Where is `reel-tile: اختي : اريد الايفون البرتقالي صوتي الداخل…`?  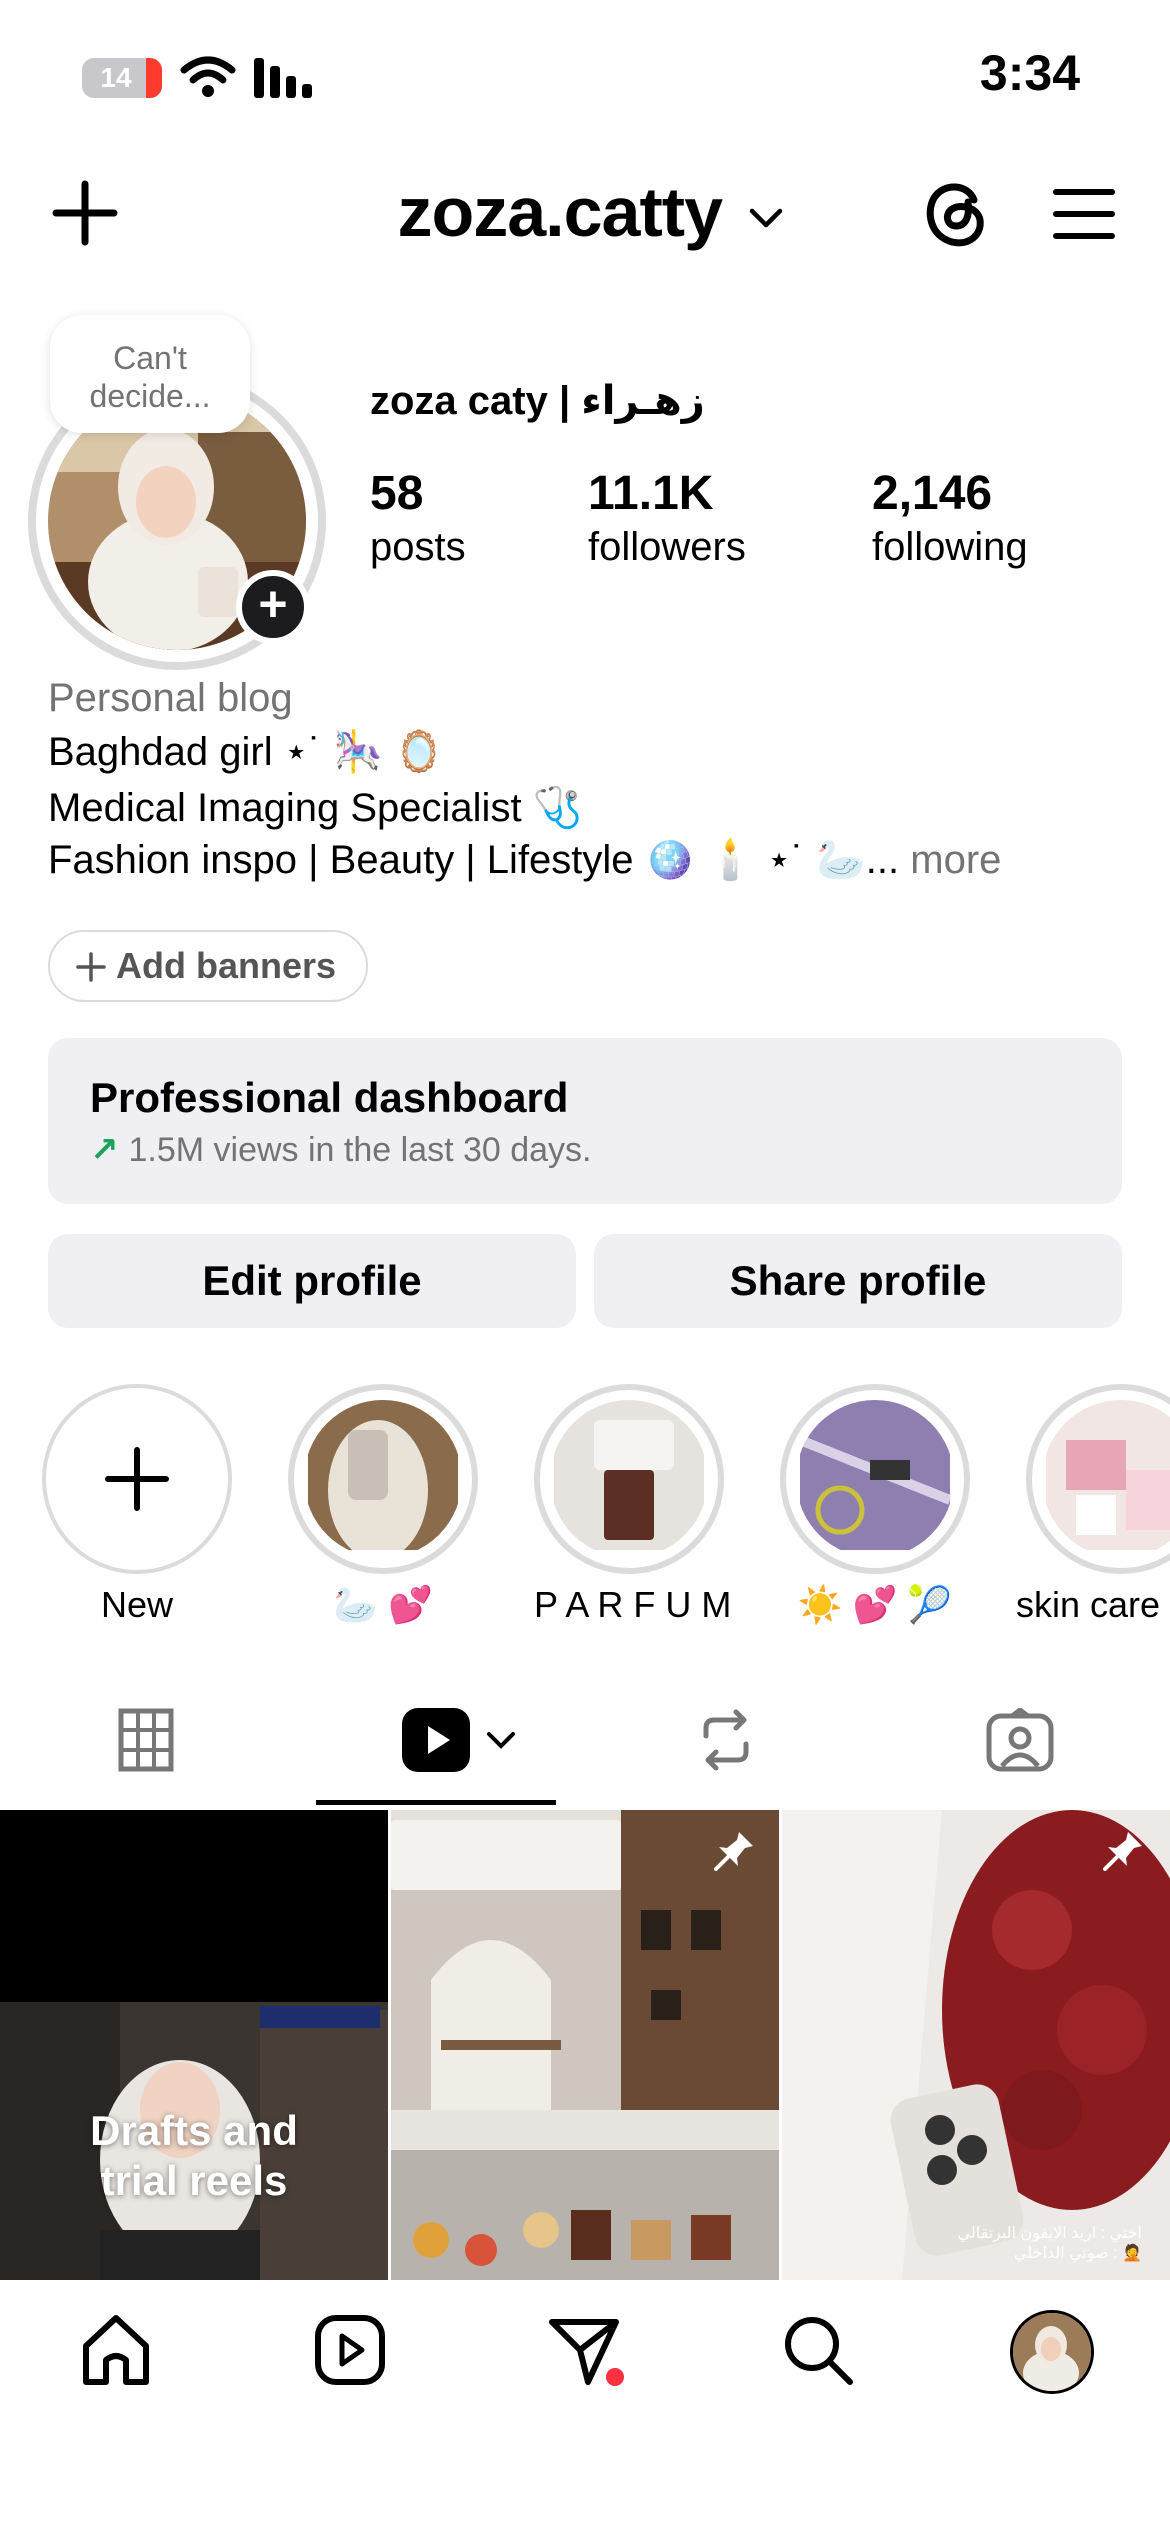
reel-tile: اختي : اريد الايفون البرتقالي صوتي الداخل… is located at coordinates (976, 2045).